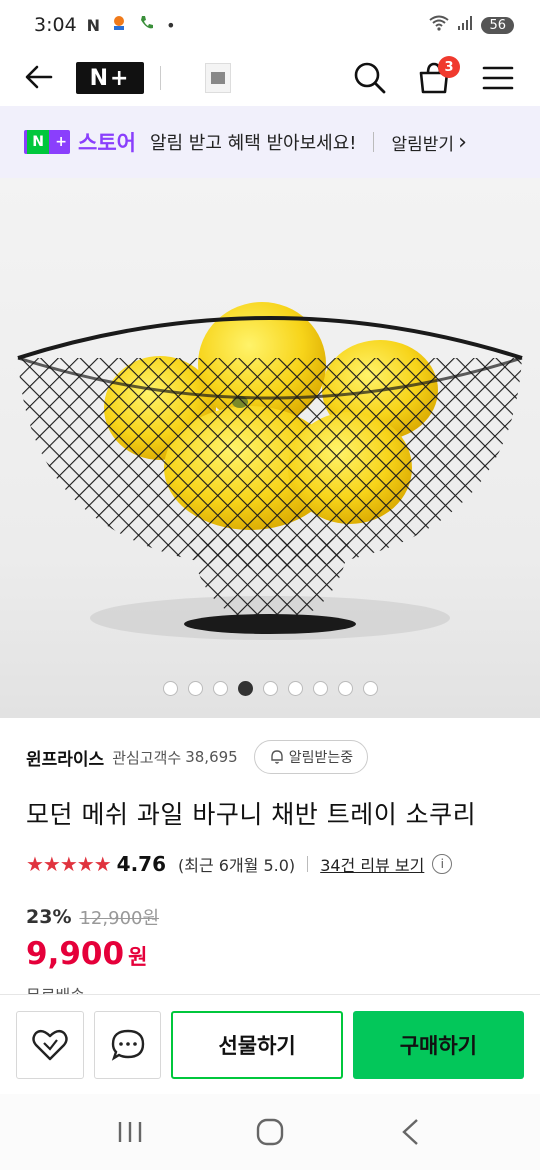 Image resolution: width=540 pixels, height=1170 pixels. I want to click on cart-button: 3, so click(438, 76).